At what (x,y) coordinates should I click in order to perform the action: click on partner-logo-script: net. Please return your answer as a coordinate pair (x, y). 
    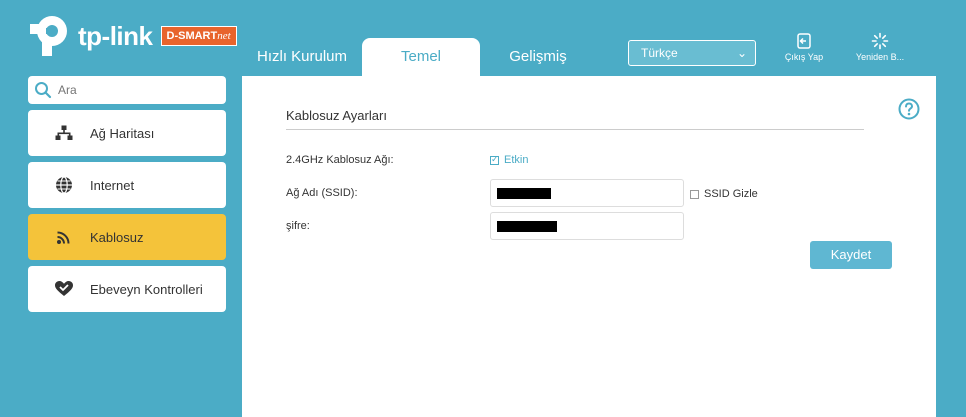
    Looking at the image, I should click on (224, 36).